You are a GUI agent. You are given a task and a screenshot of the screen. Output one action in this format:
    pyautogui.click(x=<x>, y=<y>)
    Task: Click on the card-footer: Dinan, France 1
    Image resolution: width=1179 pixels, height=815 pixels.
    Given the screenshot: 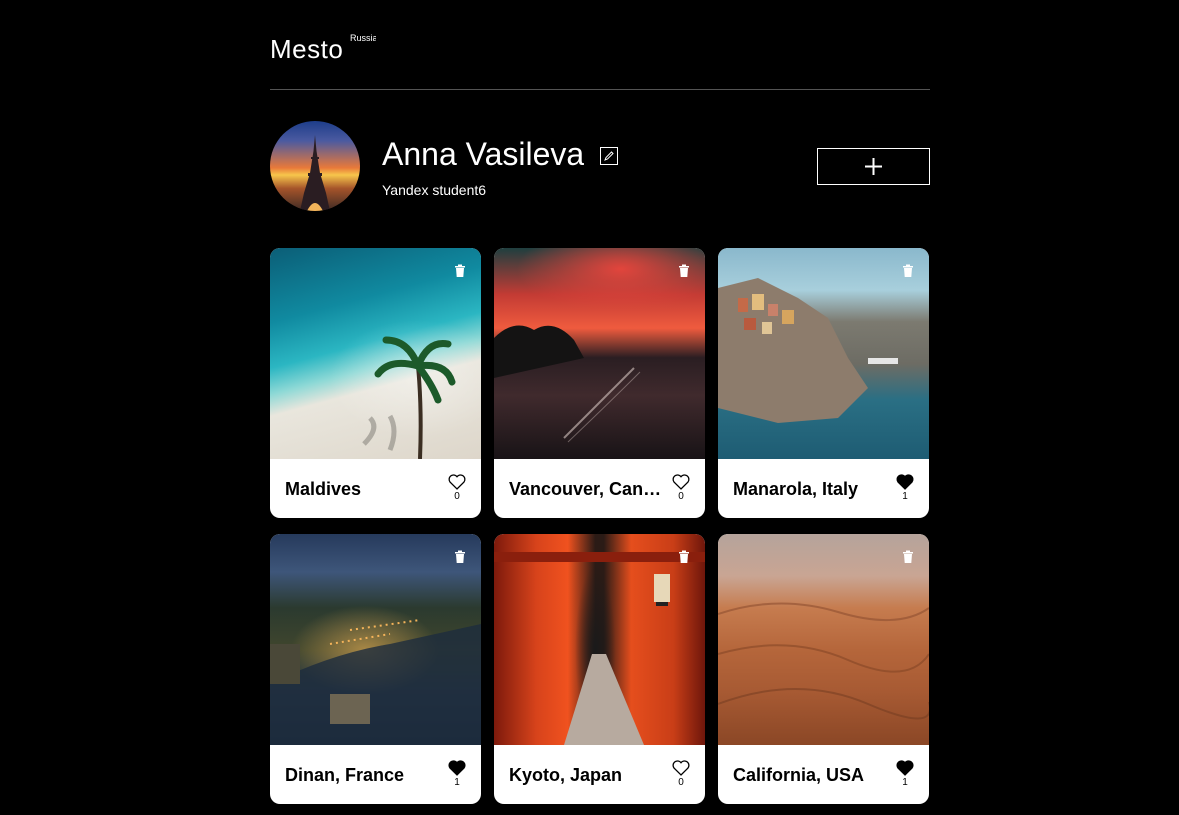 What is the action you would take?
    pyautogui.click(x=375, y=774)
    